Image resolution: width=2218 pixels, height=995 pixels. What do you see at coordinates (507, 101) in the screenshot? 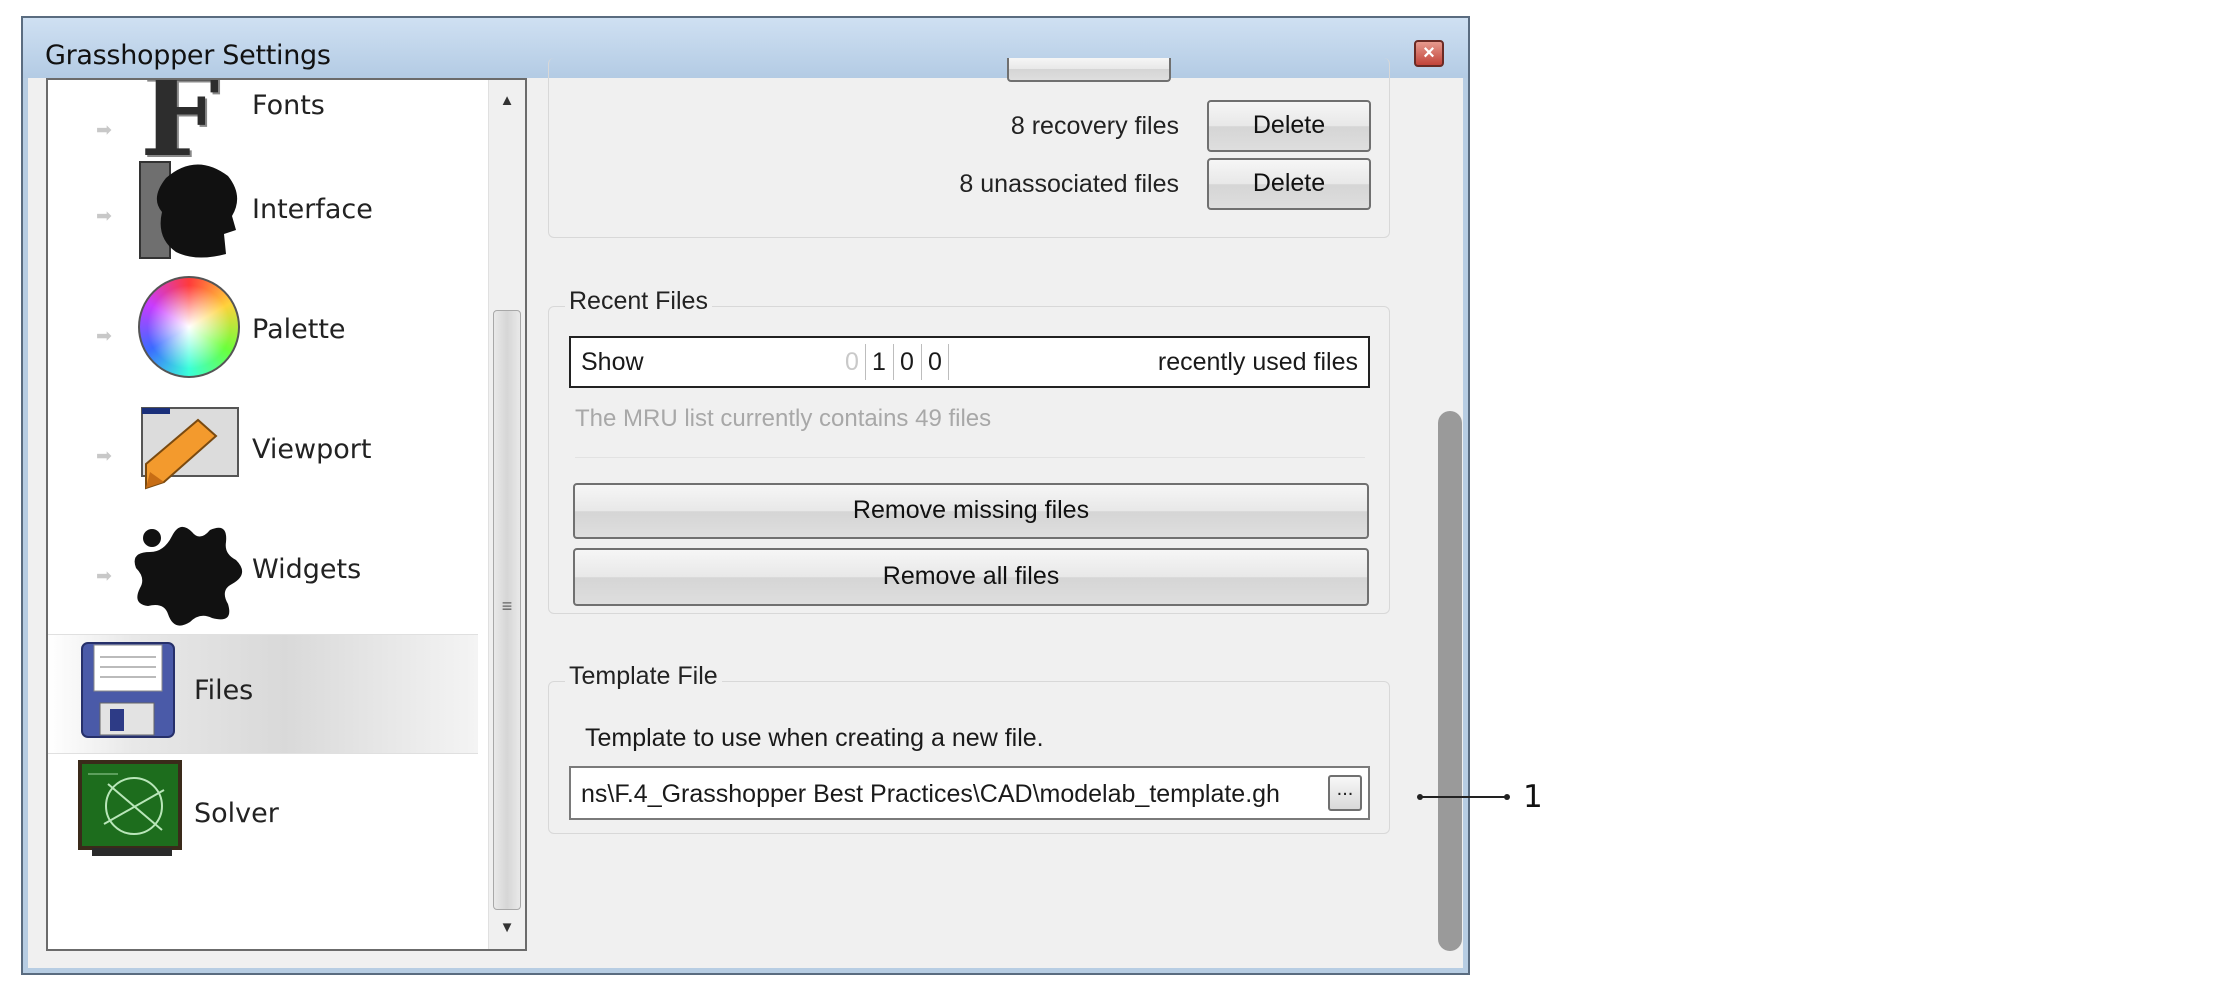
I see `scroll-up-arrow-icon: ▲` at bounding box center [507, 101].